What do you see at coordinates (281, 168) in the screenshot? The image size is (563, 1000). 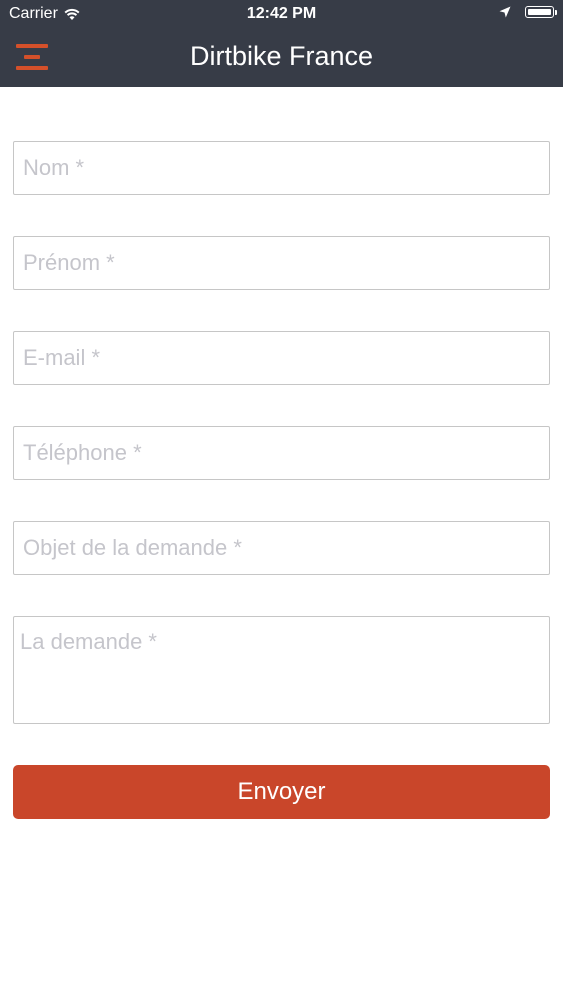 I see `nom-field` at bounding box center [281, 168].